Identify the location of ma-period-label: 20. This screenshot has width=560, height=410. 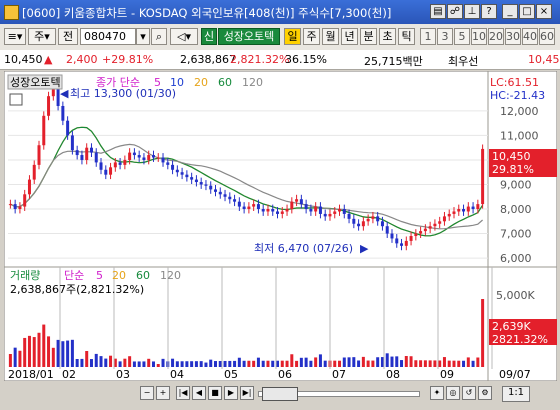
(201, 82).